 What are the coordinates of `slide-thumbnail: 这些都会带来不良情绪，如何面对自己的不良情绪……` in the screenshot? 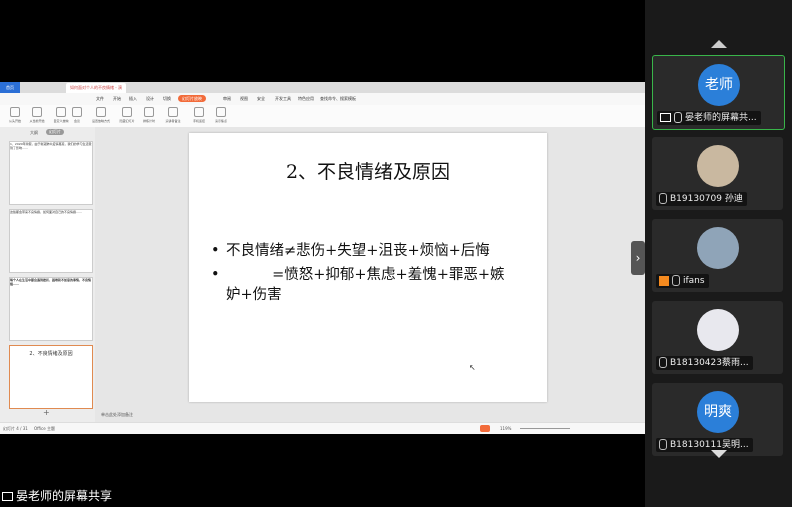 It's located at (51, 241).